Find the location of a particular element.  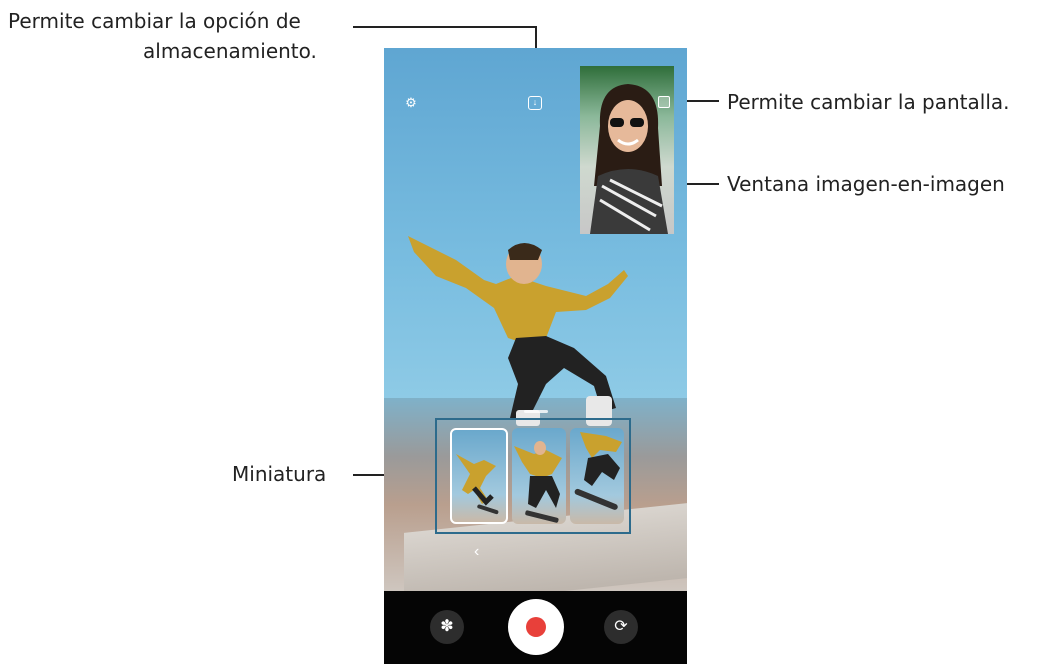

thumbnail-highlight-box is located at coordinates (533, 476).